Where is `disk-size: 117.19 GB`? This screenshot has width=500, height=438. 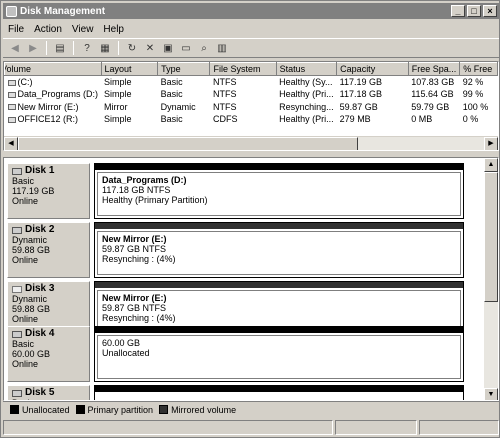
disk-size: 117.19 GB is located at coordinates (33, 191).